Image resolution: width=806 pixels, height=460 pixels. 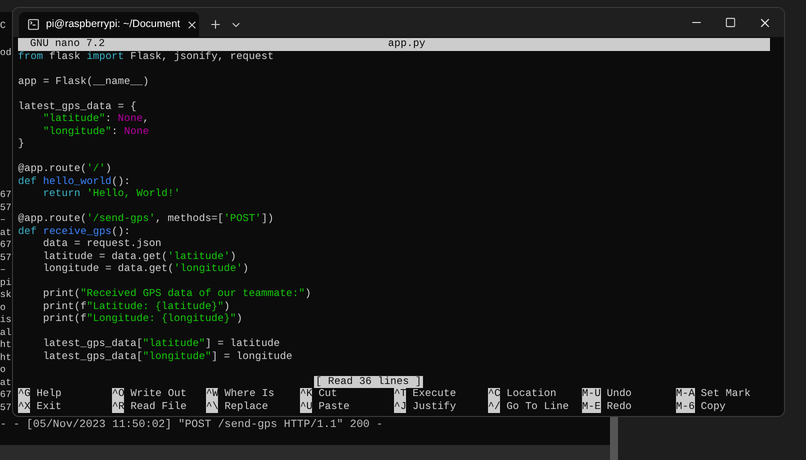 What do you see at coordinates (145, 269) in the screenshot?
I see `code-line: longitude = data.get('longitude')` at bounding box center [145, 269].